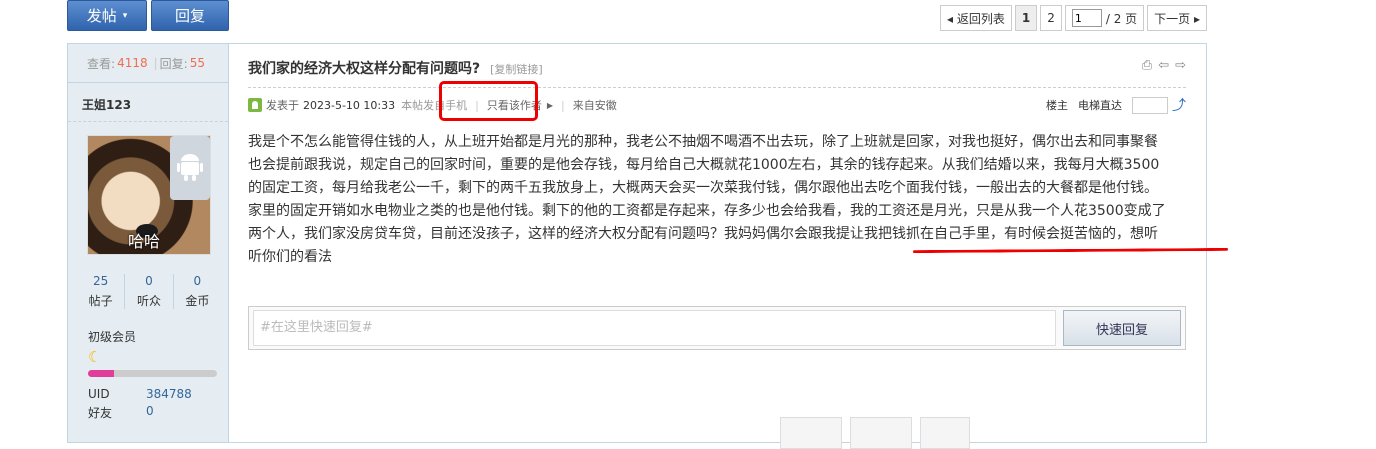  What do you see at coordinates (100, 413) in the screenshot?
I see `info-key: 好友` at bounding box center [100, 413].